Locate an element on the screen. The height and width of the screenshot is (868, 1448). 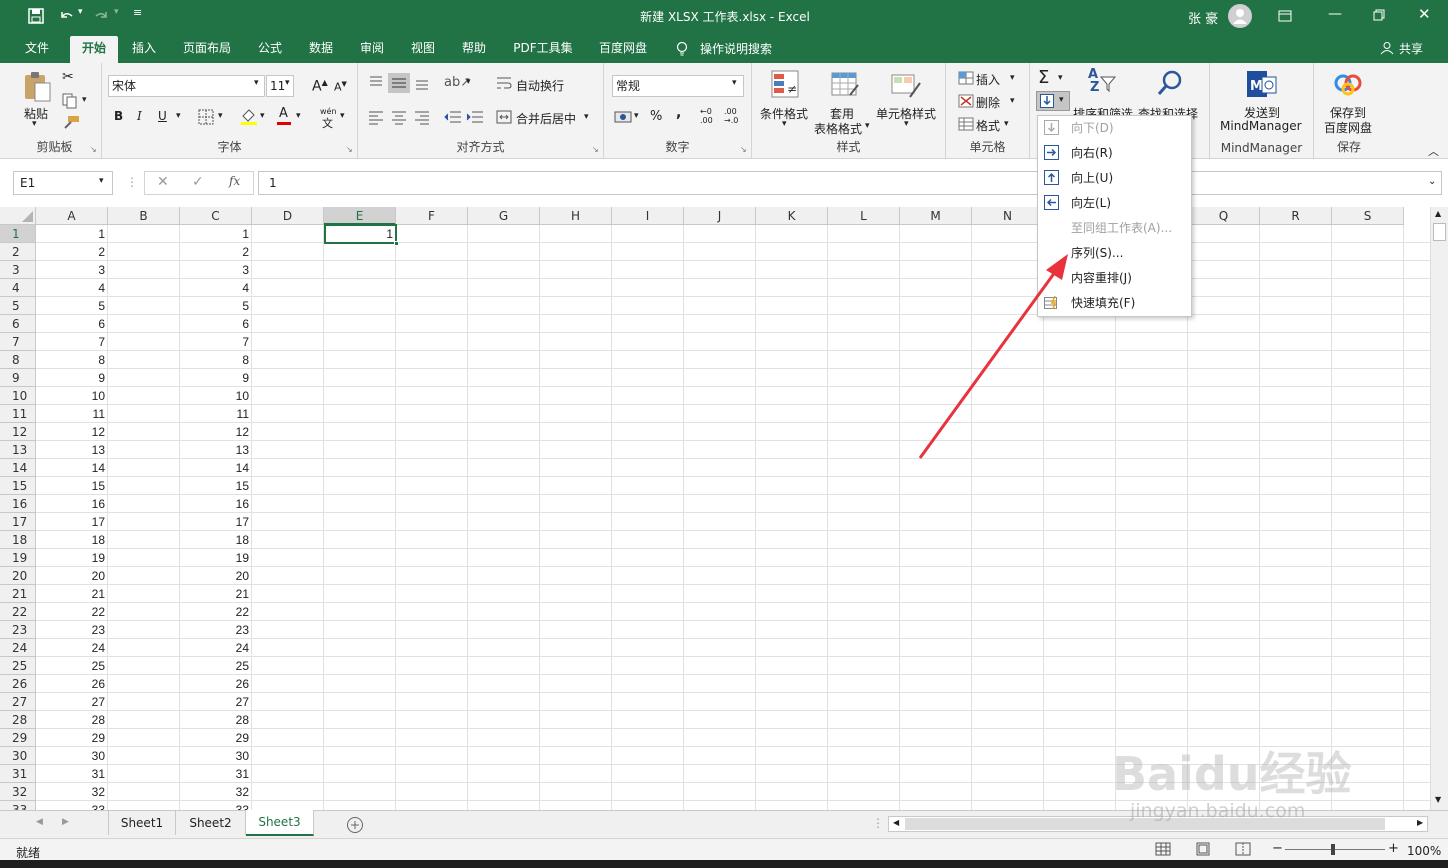
cell-C: 6 is located at coordinates (216, 324).